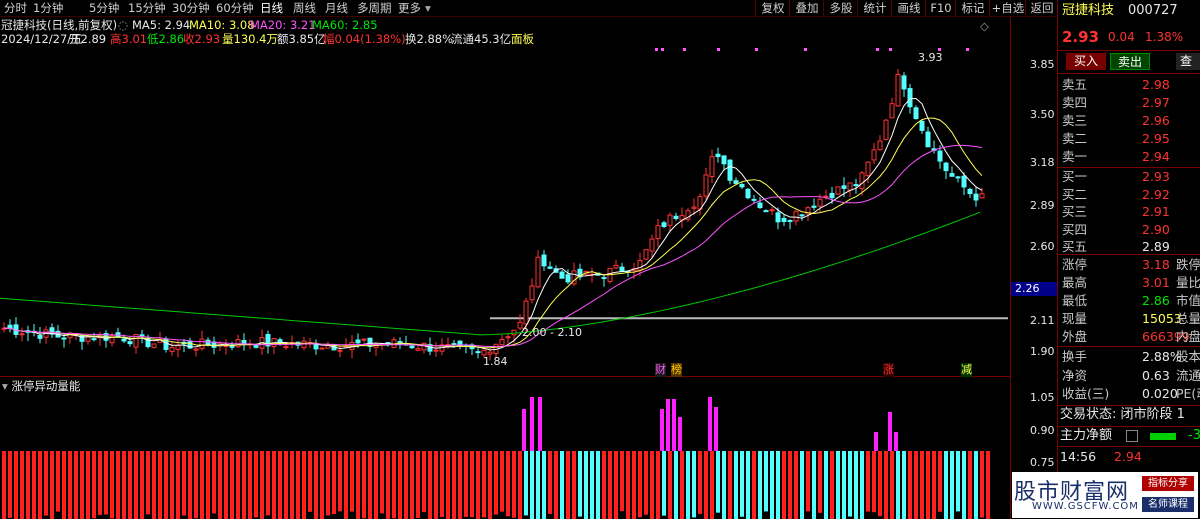 Image resolution: width=1200 pixels, height=519 pixels. What do you see at coordinates (806, 8) in the screenshot?
I see `overlay-button: 叠加` at bounding box center [806, 8].